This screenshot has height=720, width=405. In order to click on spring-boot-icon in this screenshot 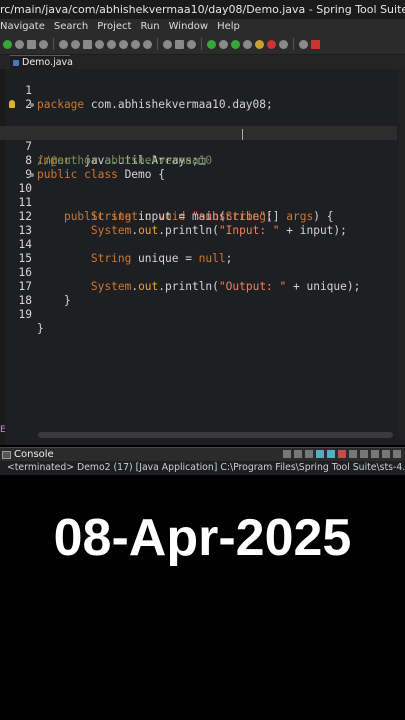, I will do `click(315, 44)`.